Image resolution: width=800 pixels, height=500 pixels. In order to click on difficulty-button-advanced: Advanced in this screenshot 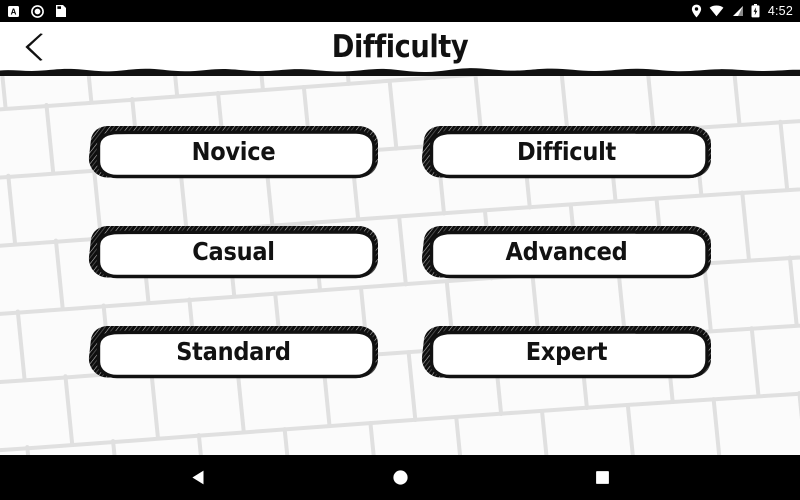, I will do `click(566, 252)`.